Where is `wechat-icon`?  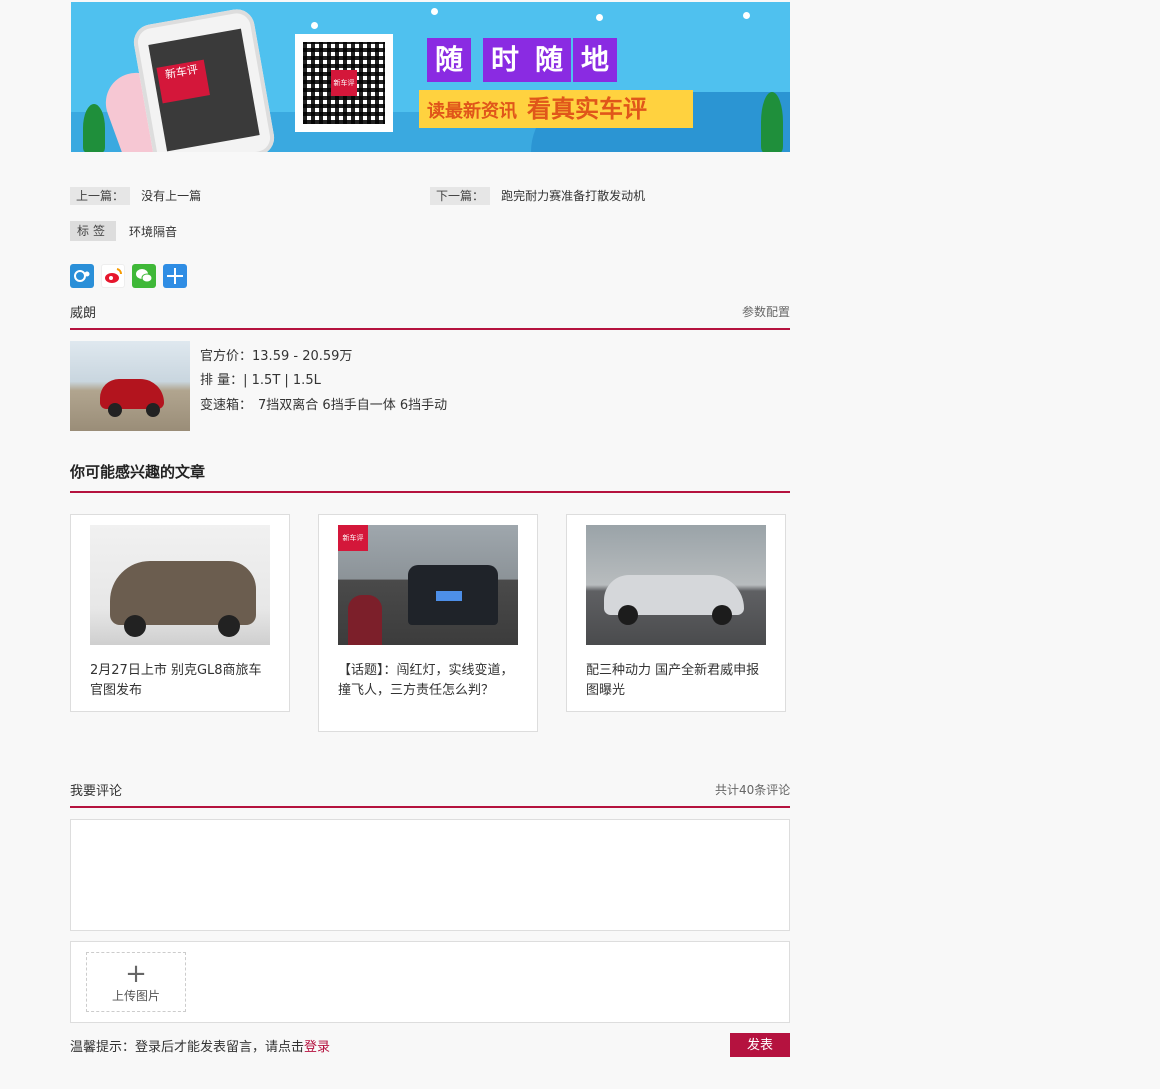
wechat-icon is located at coordinates (144, 276).